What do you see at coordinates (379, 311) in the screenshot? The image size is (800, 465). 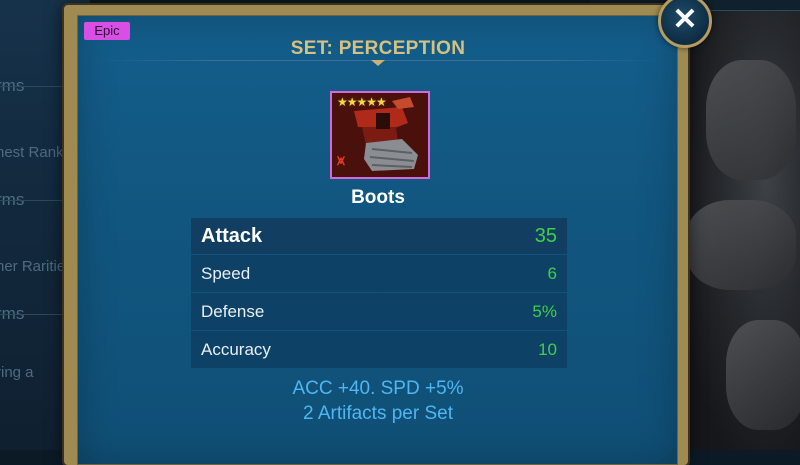 I see `substat-row: Defense 5%` at bounding box center [379, 311].